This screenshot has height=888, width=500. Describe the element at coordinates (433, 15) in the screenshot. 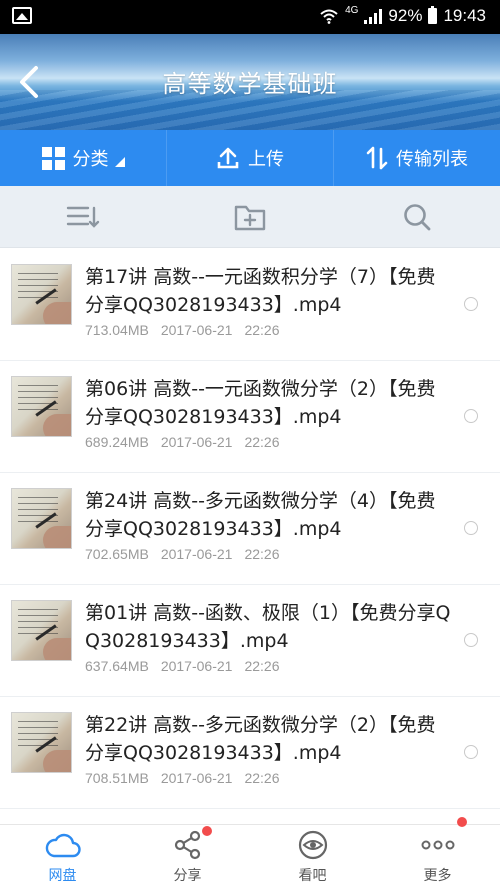

I see `battery-icon` at that location.